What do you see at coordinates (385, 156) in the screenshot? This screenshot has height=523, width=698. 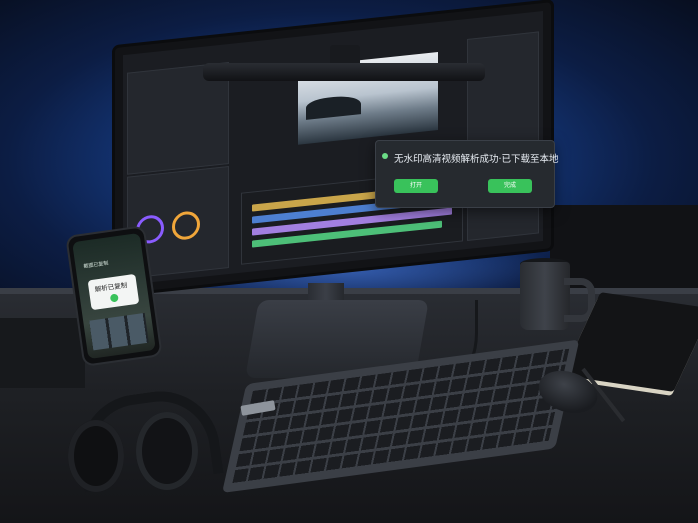 I see `success-icon` at bounding box center [385, 156].